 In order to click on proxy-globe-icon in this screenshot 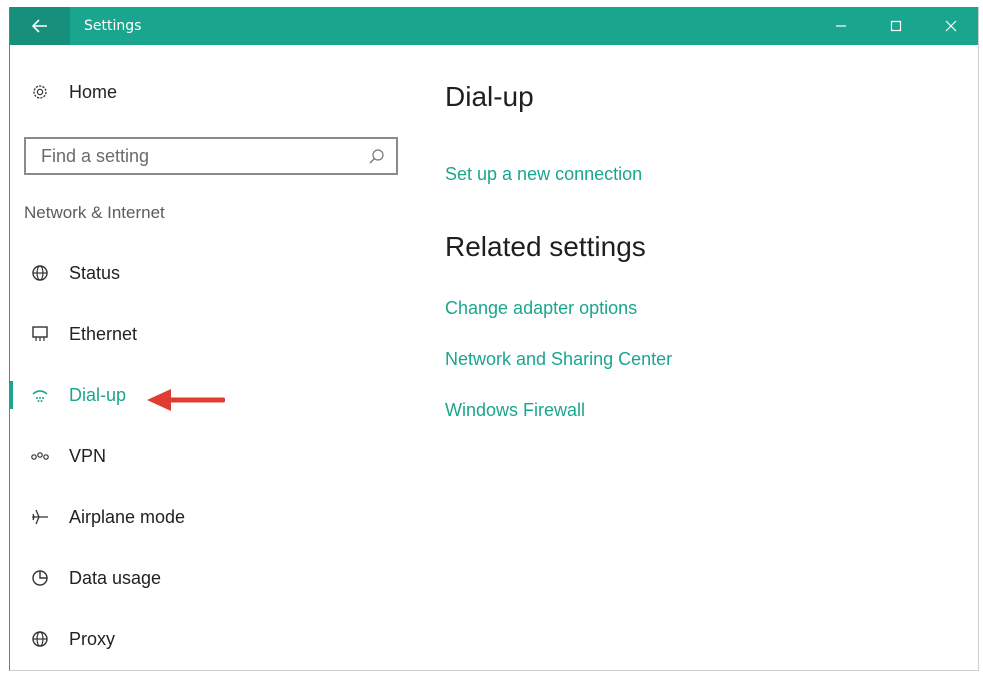, I will do `click(40, 639)`.